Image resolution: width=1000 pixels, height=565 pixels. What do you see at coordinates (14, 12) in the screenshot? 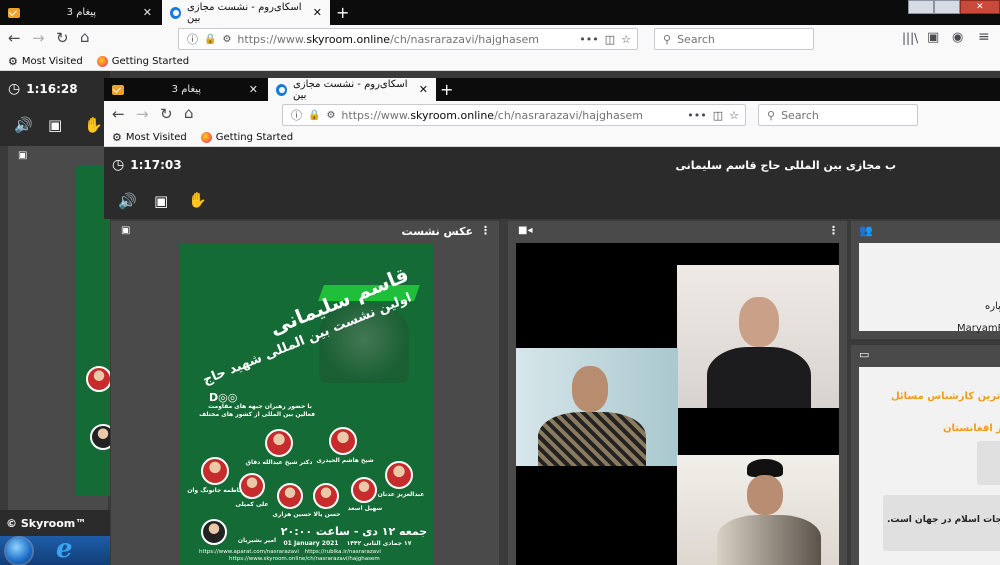
I see `mail-icon` at bounding box center [14, 12].